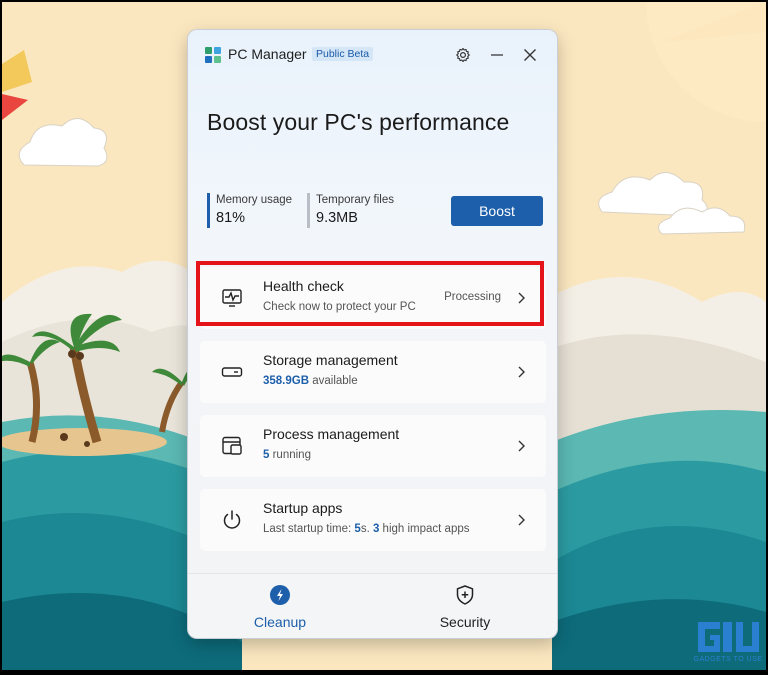 This screenshot has height=675, width=768. I want to click on public-beta-badge: Public Beta, so click(343, 54).